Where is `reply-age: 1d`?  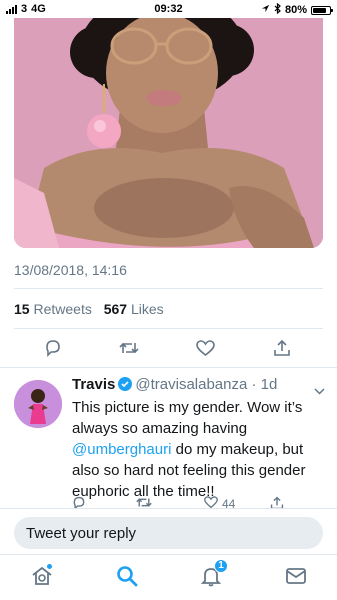 reply-age: 1d is located at coordinates (269, 384).